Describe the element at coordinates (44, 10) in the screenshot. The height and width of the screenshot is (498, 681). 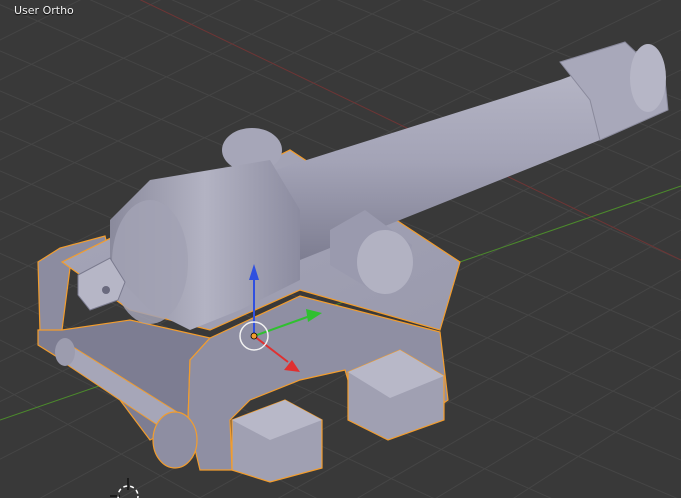
I see `view-mode-label: User Ortho` at that location.